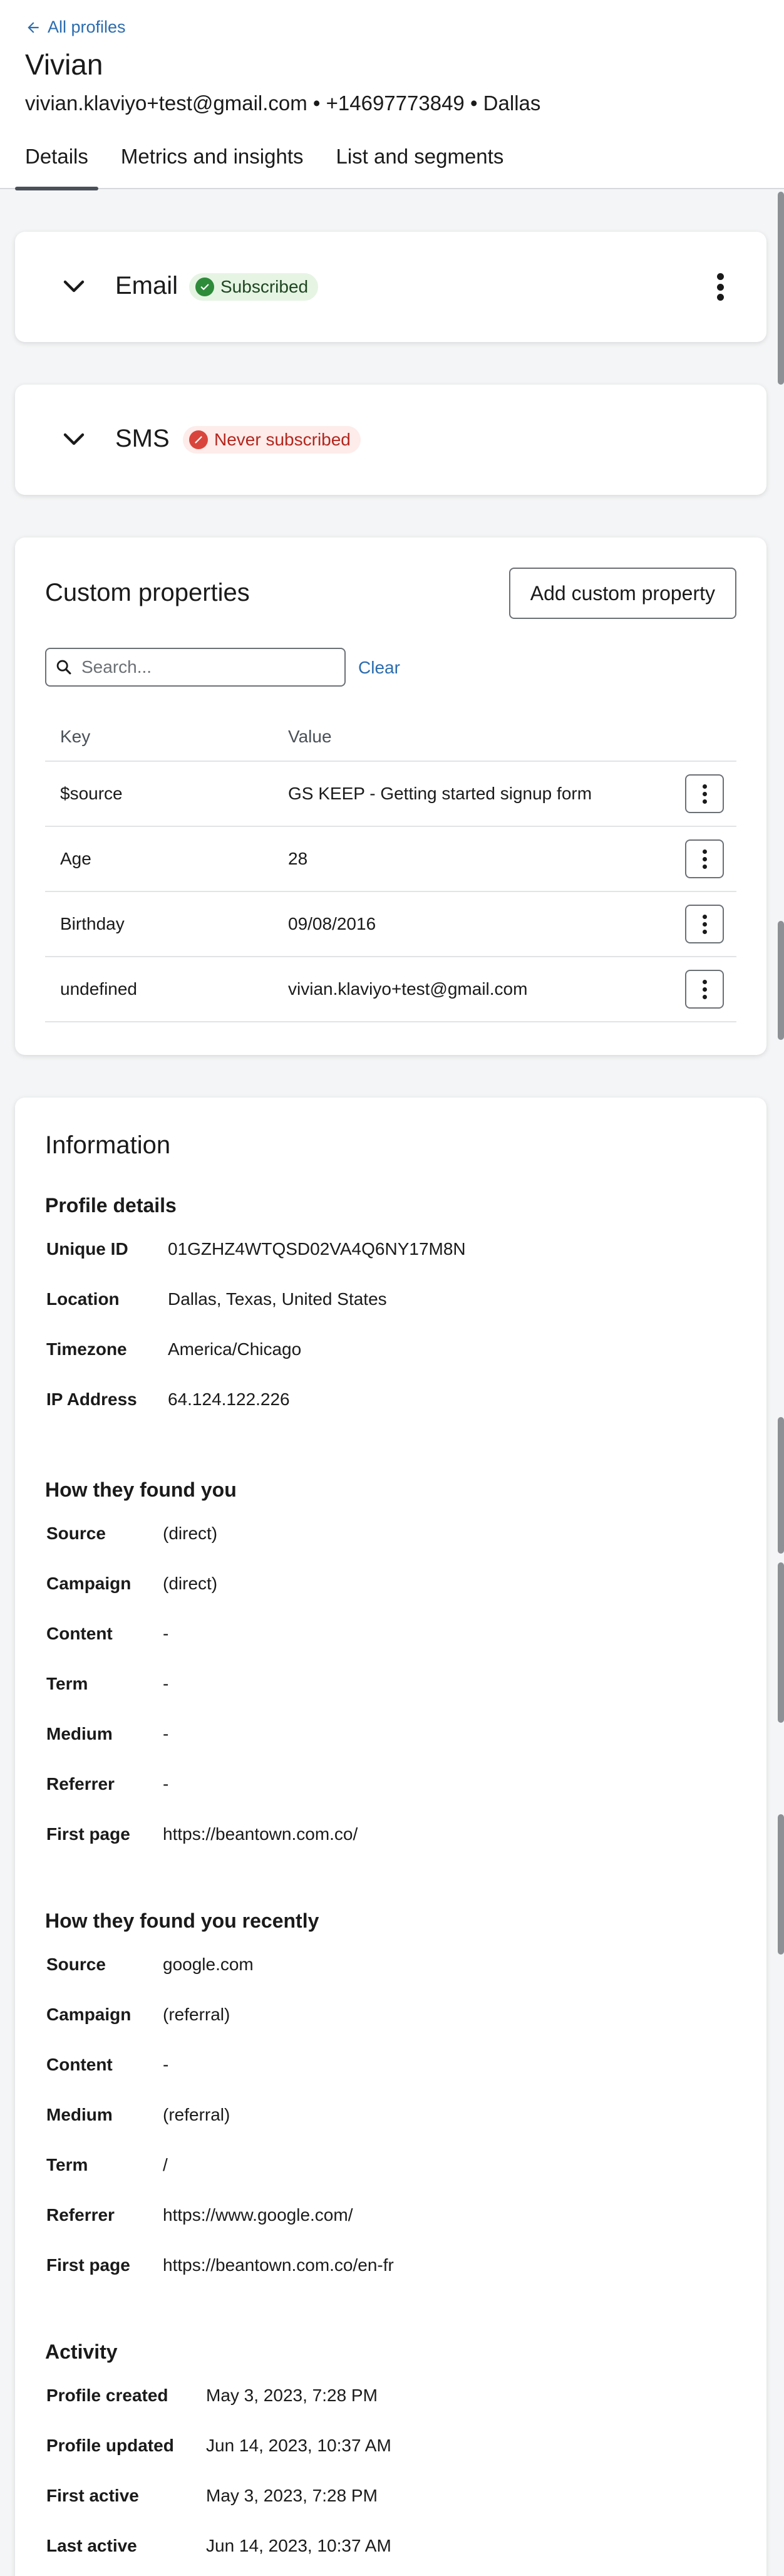 This screenshot has height=2576, width=784. What do you see at coordinates (408, 989) in the screenshot?
I see `property-value: vivian.klaviyo+test@gmail.com` at bounding box center [408, 989].